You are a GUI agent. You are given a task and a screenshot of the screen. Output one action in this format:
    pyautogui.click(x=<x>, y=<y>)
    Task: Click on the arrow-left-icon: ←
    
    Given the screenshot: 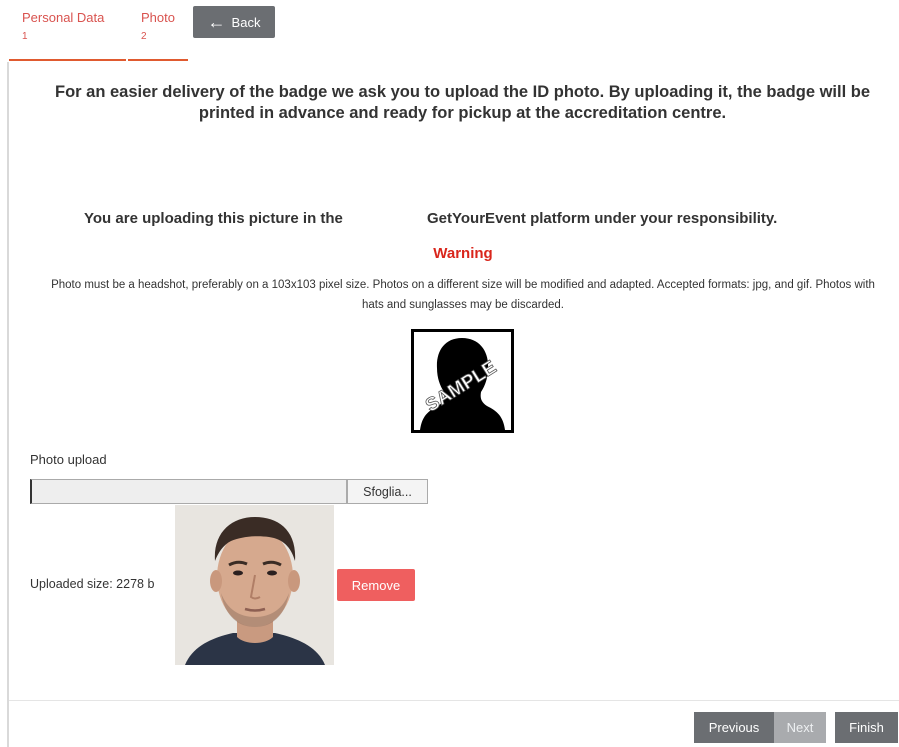 What is the action you would take?
    pyautogui.click(x=216, y=22)
    